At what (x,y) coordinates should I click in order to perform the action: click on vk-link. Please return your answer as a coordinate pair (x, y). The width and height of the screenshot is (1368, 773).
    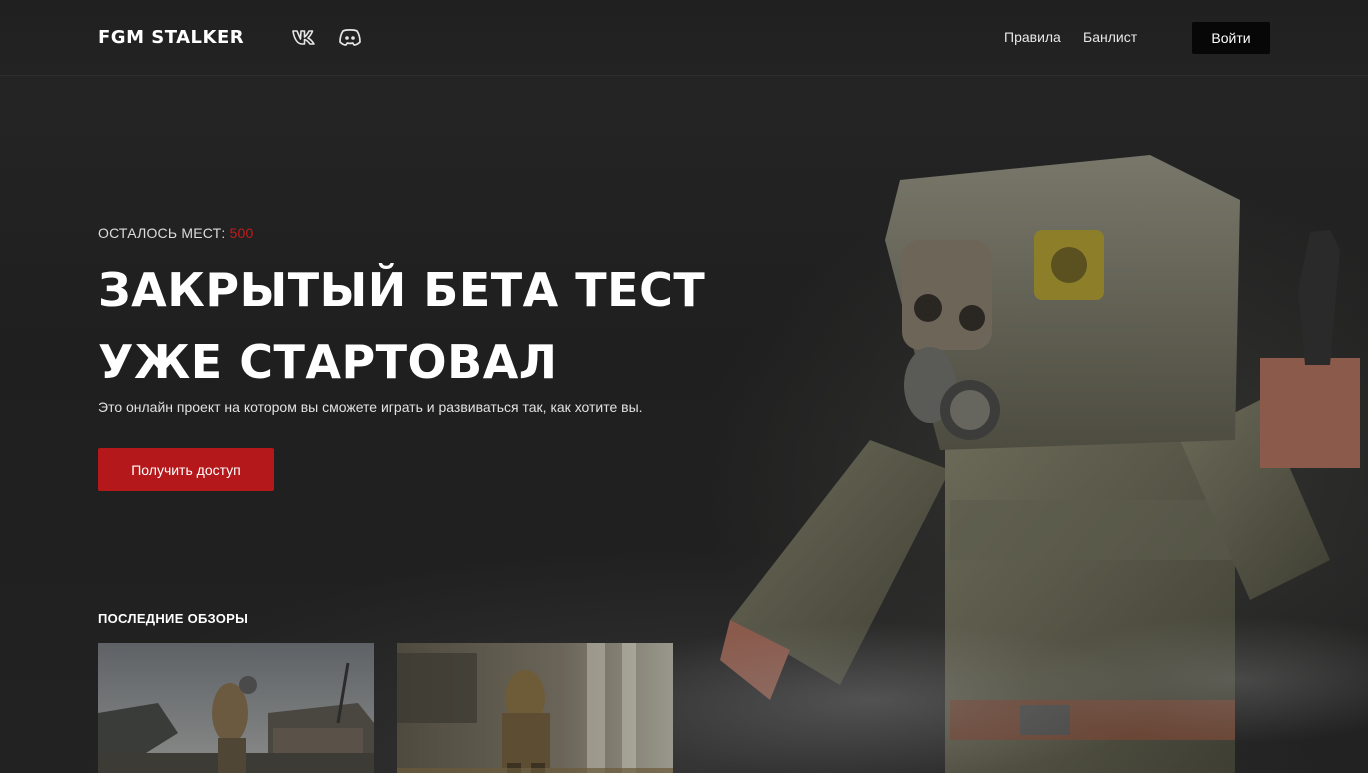
    Looking at the image, I should click on (305, 37).